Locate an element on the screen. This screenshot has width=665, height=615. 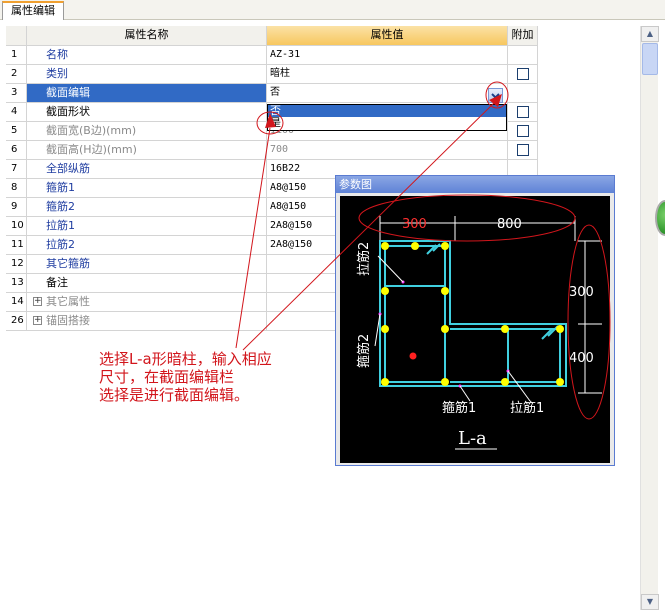
row-number: 1 is located at coordinates (16, 55).